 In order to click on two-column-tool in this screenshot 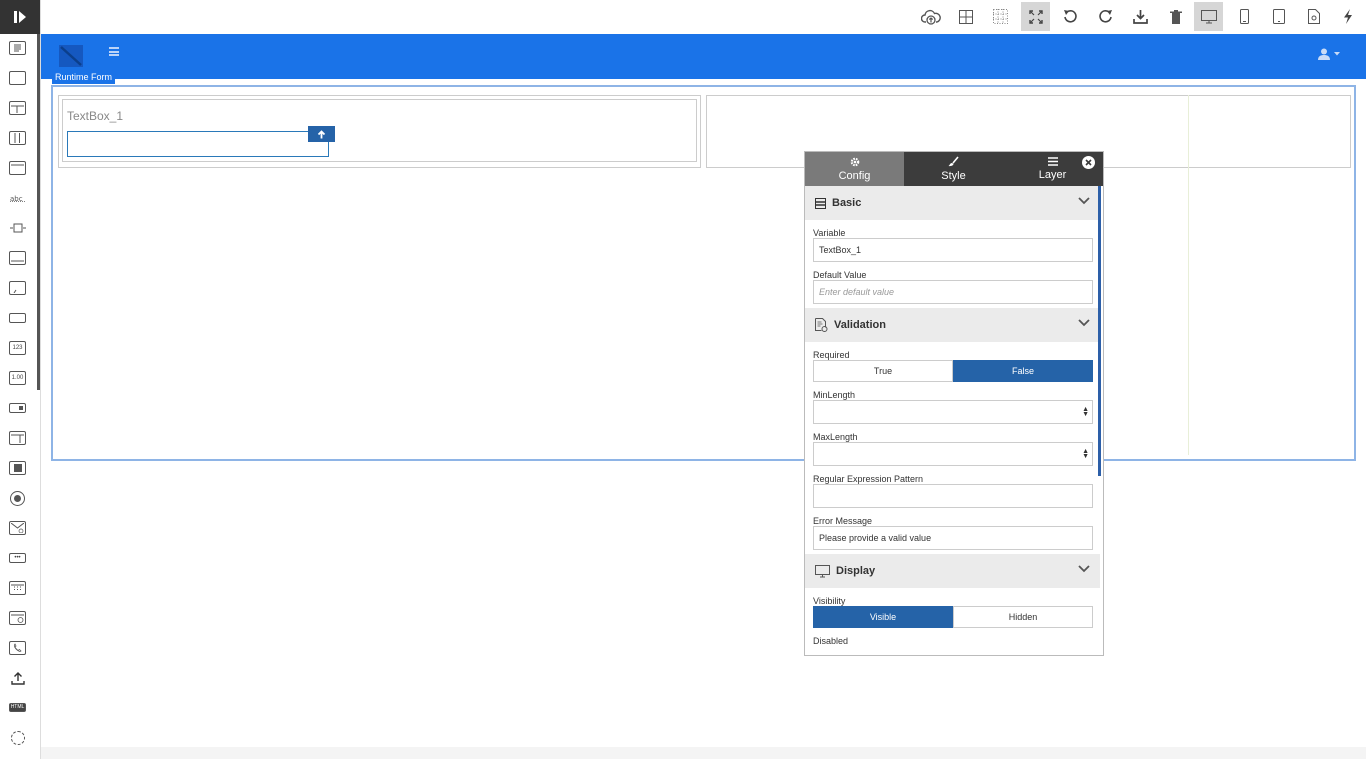, I will do `click(17, 108)`.